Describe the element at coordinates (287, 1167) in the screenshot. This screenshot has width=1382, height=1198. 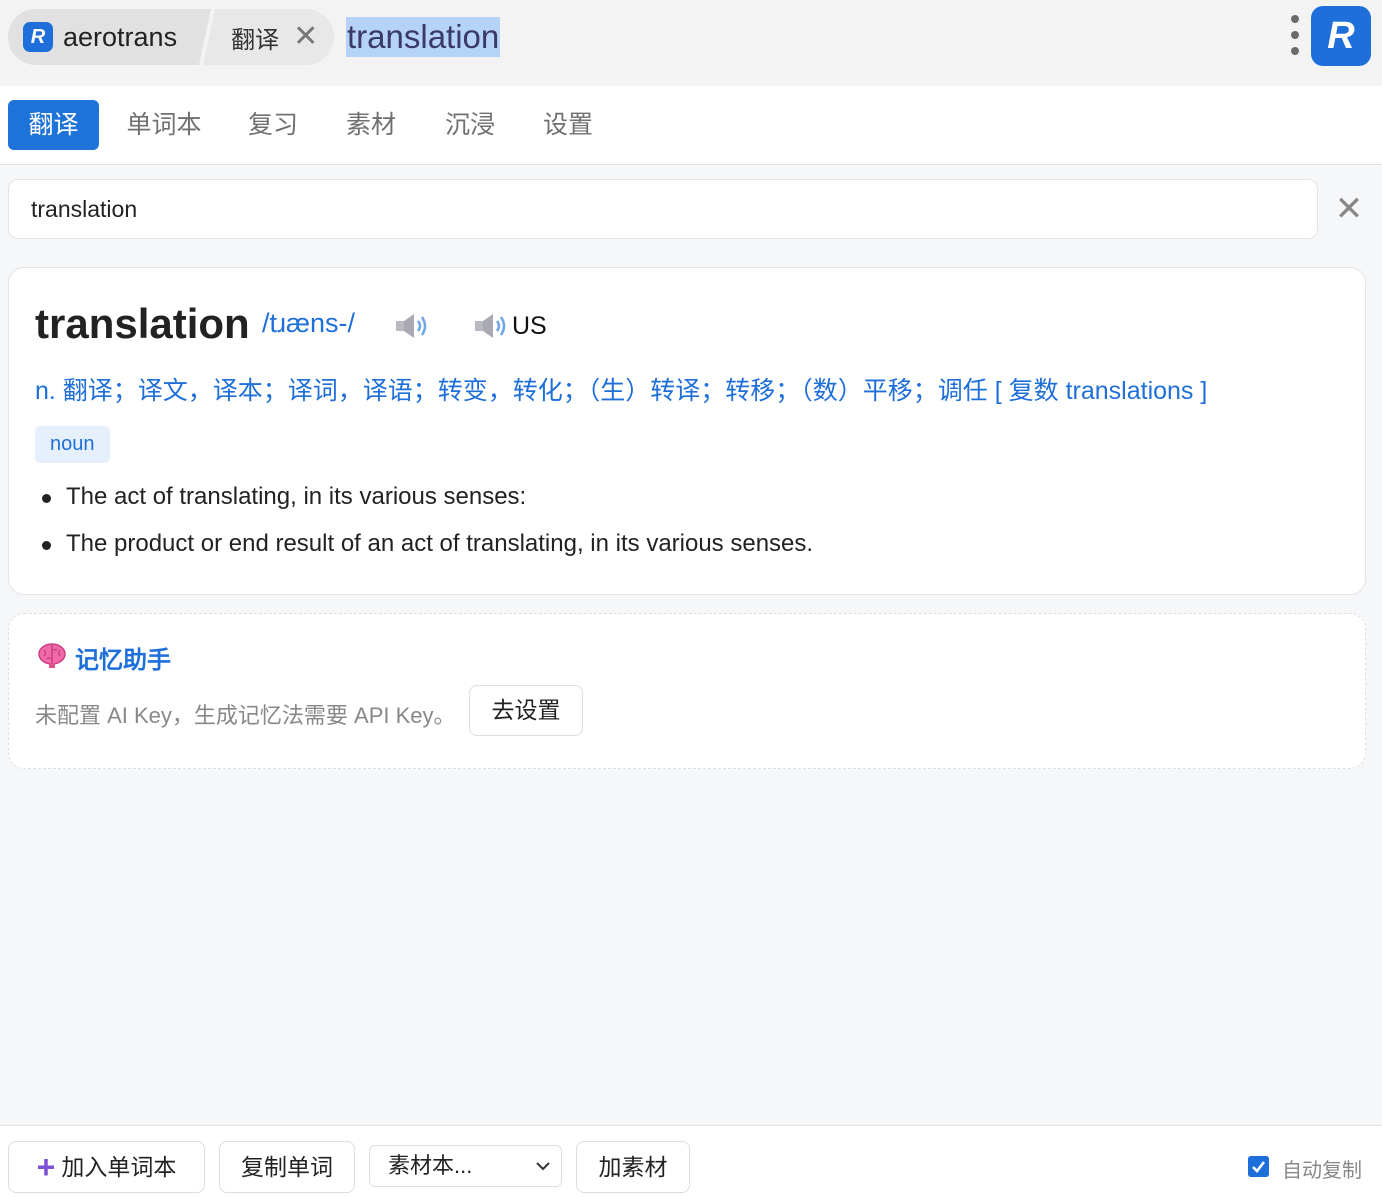
I see `copy-word-button: 复制单词` at that location.